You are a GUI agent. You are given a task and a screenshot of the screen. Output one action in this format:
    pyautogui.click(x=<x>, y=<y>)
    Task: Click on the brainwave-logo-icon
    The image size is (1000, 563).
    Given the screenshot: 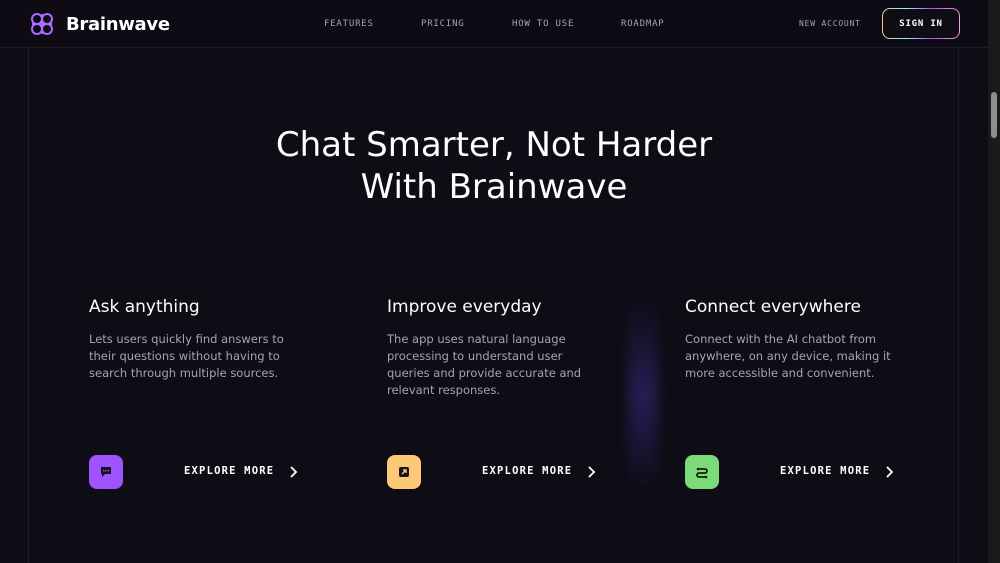 What is the action you would take?
    pyautogui.click(x=42, y=24)
    